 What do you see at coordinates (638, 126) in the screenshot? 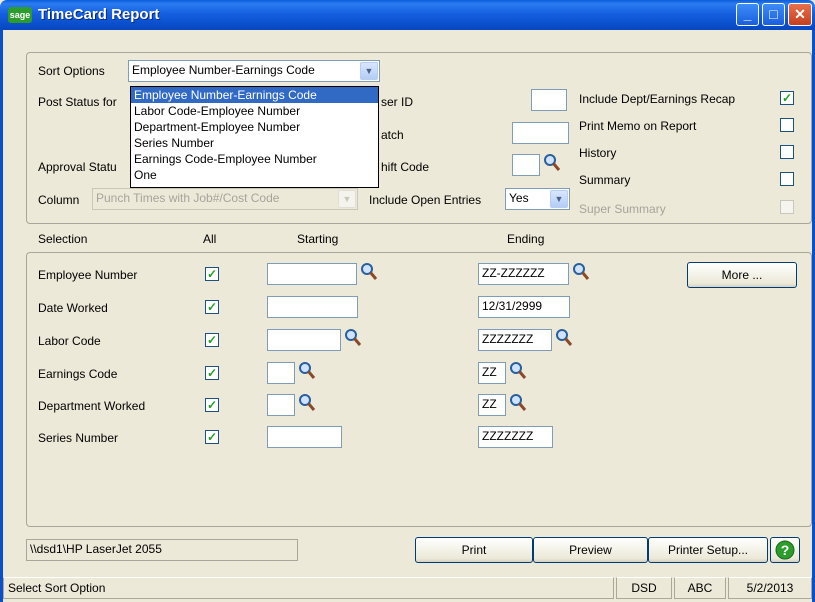
I see `print-memo-label: Print Memo on Report` at bounding box center [638, 126].